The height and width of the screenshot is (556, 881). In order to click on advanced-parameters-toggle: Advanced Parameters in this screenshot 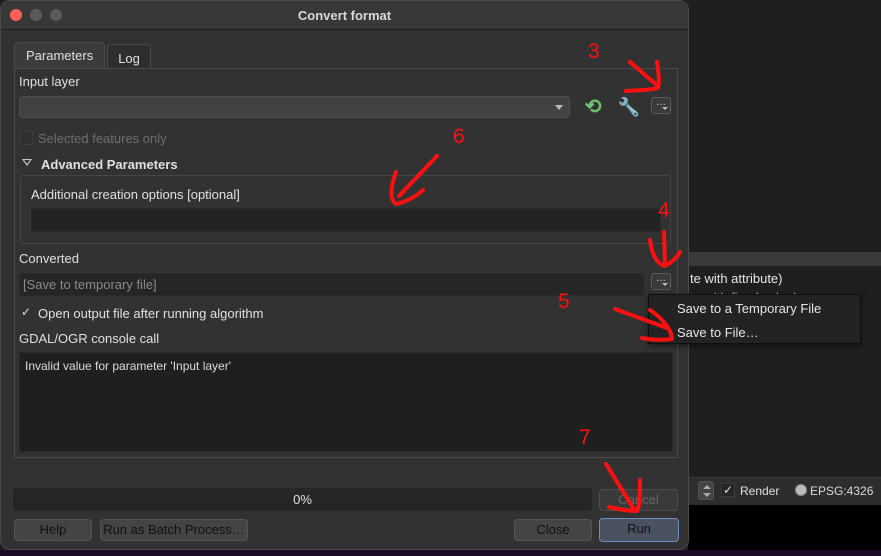, I will do `click(109, 164)`.